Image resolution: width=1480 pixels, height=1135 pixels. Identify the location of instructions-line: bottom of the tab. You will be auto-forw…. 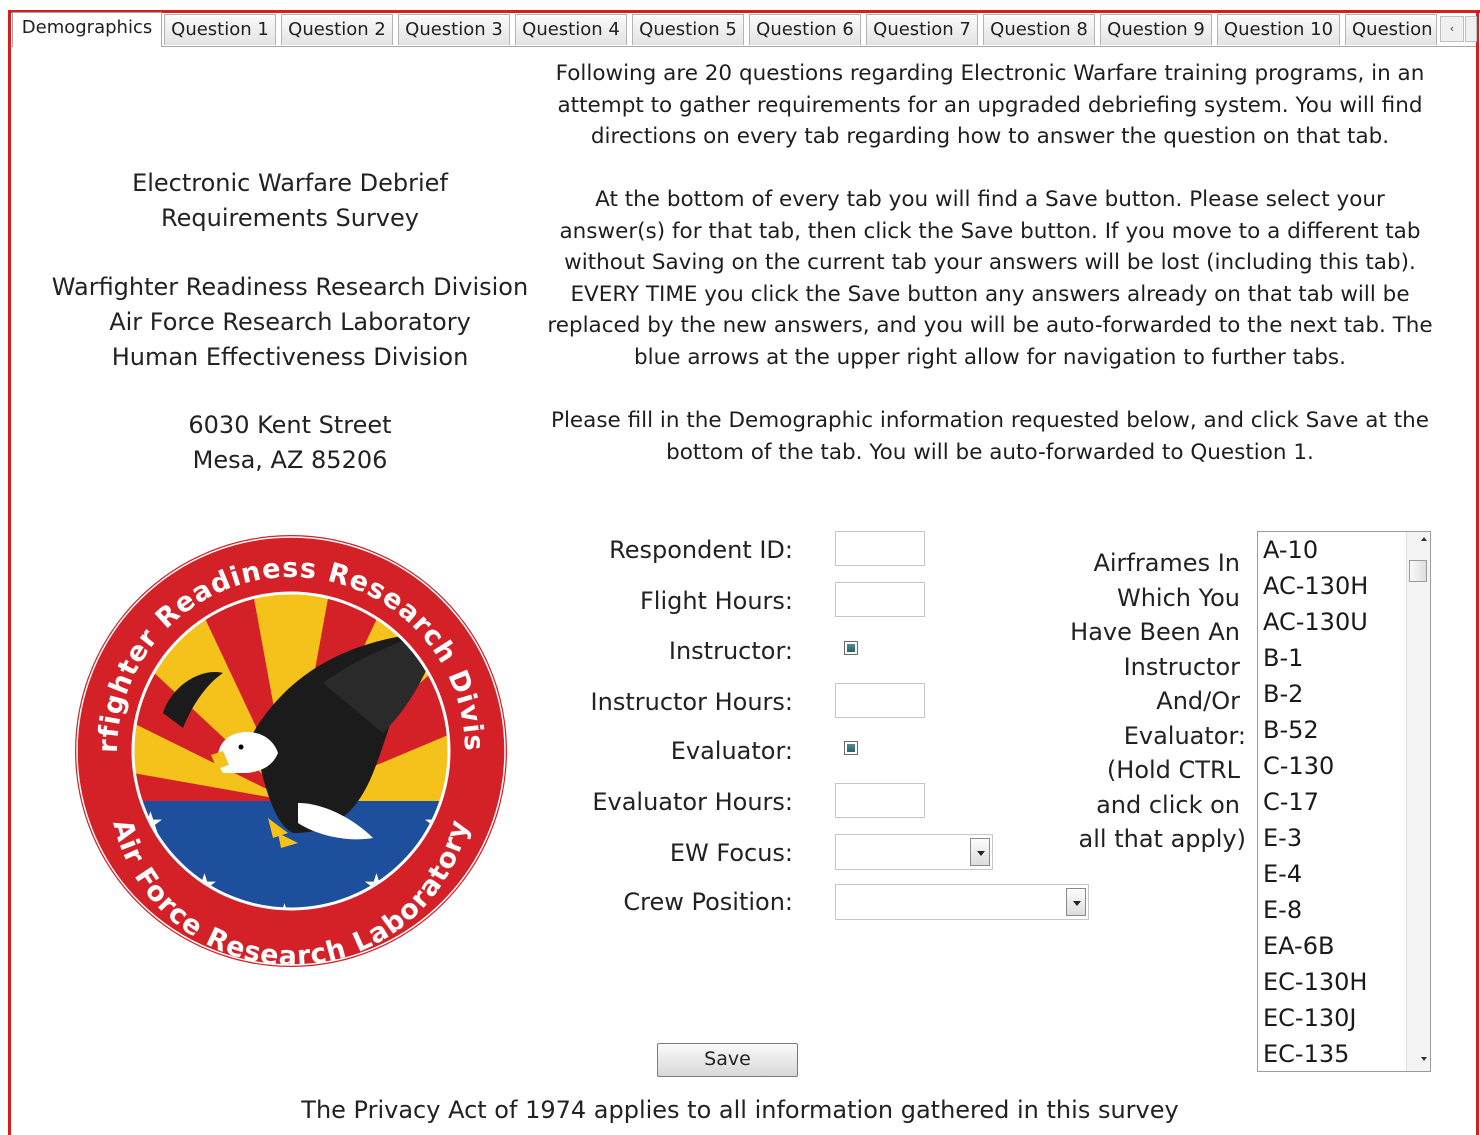
(990, 452).